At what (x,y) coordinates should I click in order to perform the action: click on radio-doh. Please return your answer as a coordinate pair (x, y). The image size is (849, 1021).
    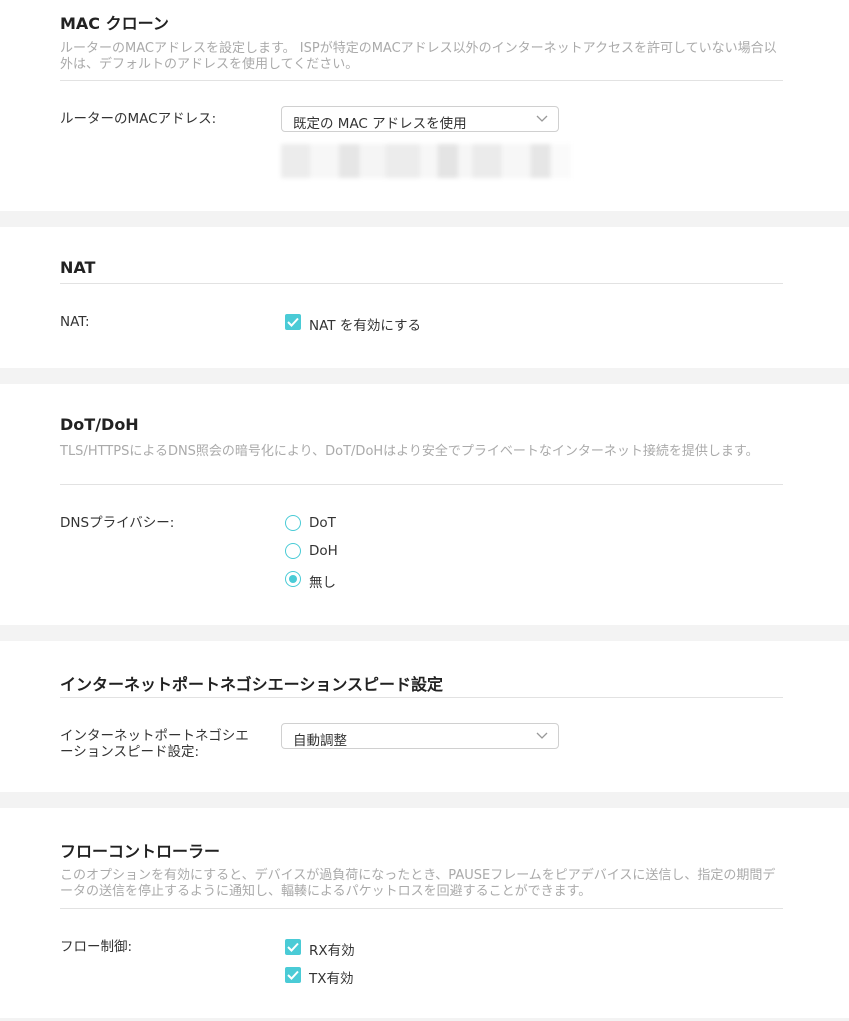
    Looking at the image, I should click on (293, 551).